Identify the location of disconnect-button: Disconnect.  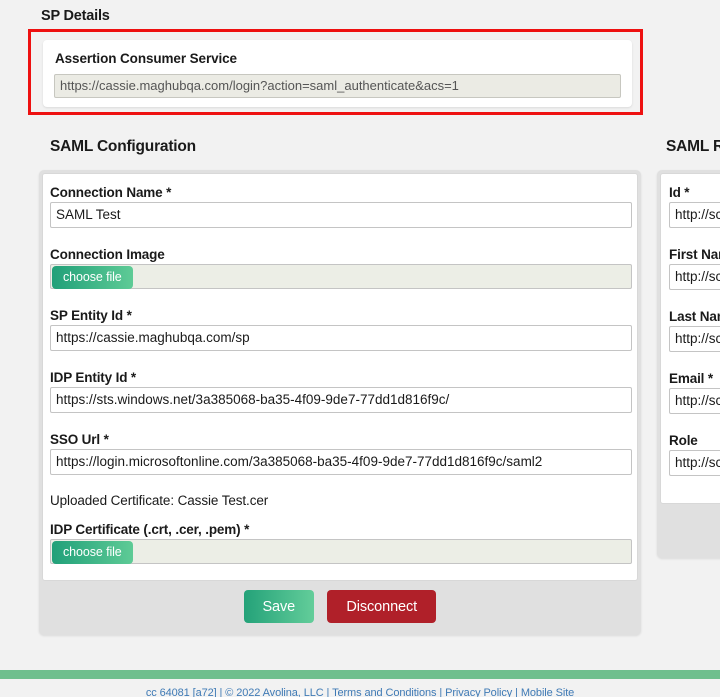
(382, 606).